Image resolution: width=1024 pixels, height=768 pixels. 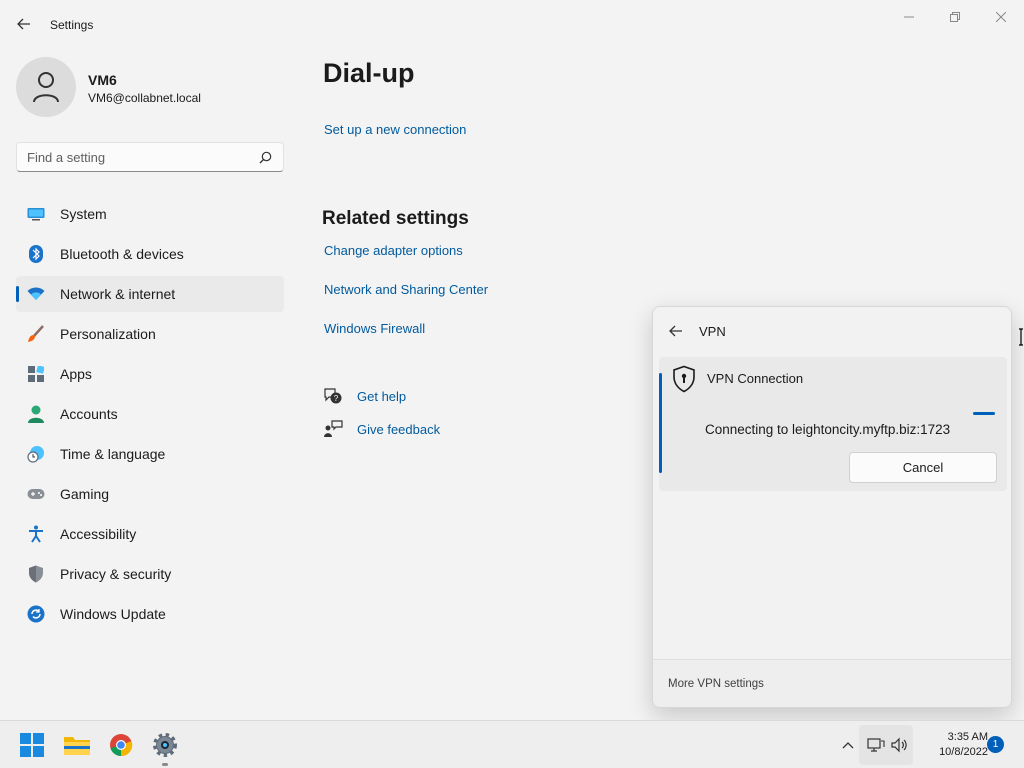 I want to click on sidebar-item-privacy: Privacy & security, so click(x=150, y=574).